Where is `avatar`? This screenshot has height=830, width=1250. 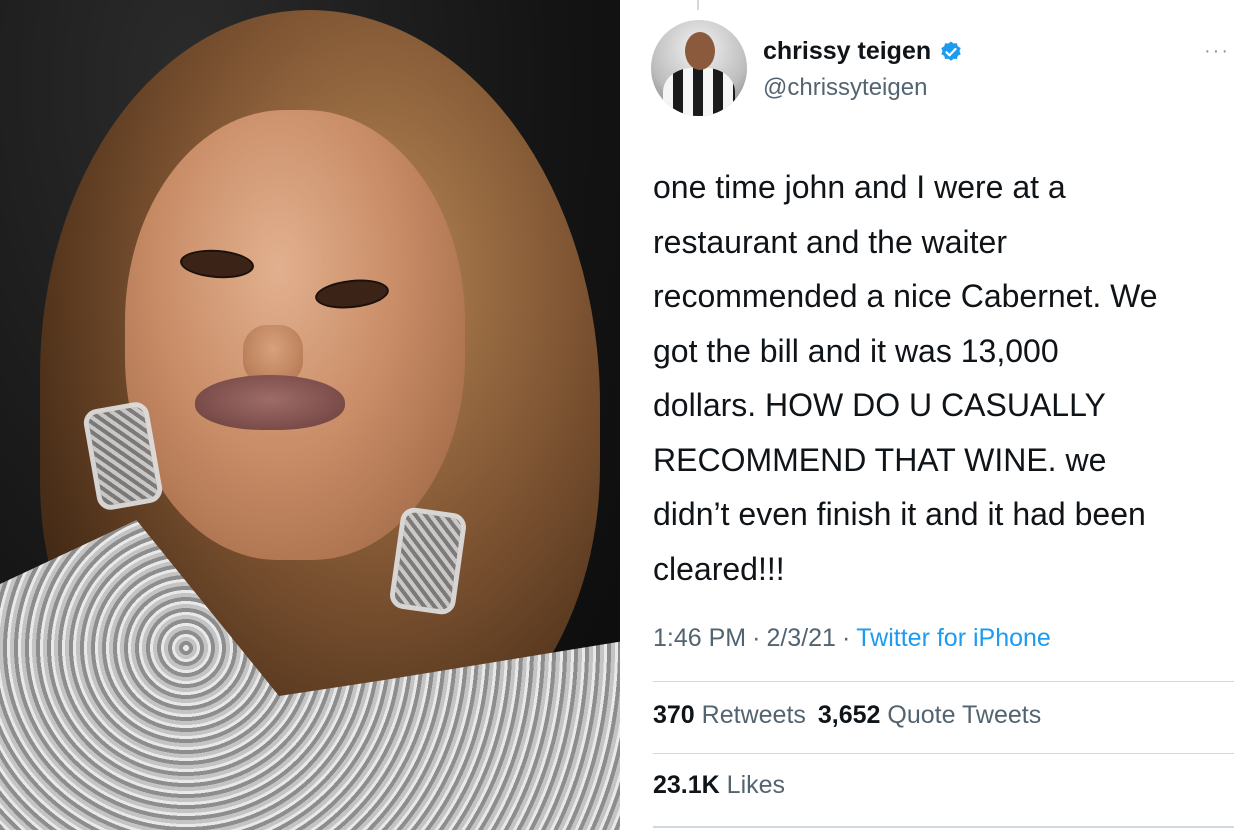
avatar is located at coordinates (699, 68).